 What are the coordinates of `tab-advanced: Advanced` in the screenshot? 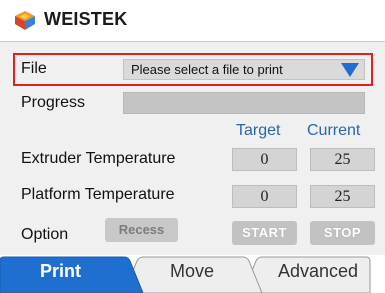 It's located at (318, 271).